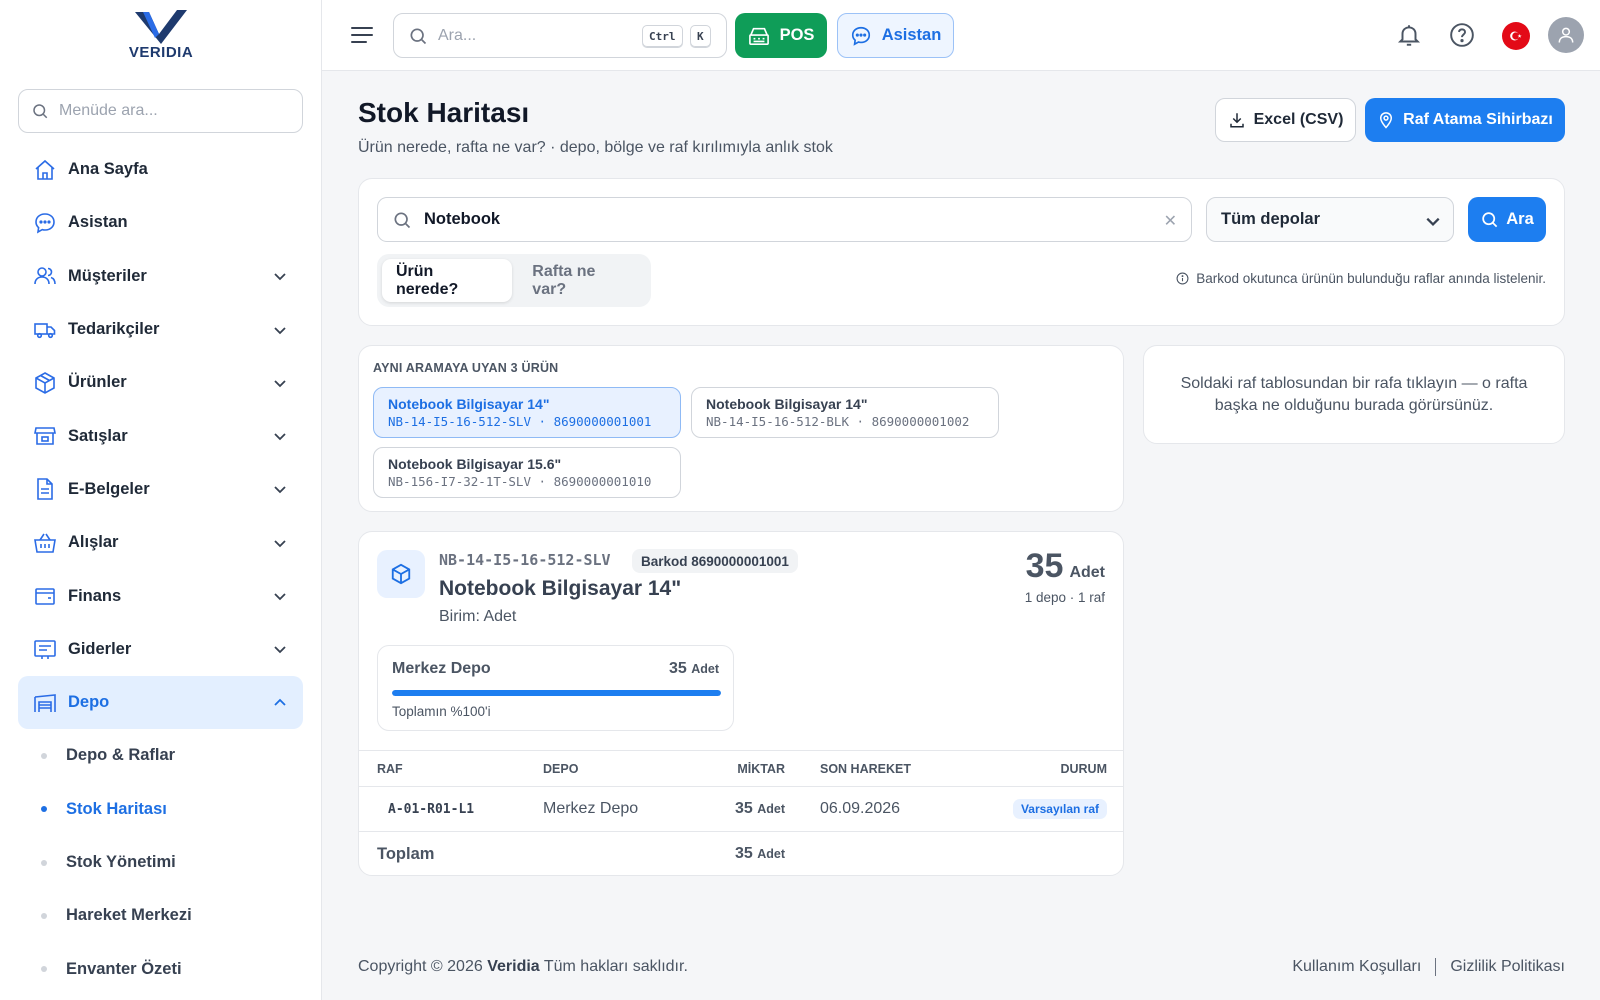 Image resolution: width=1600 pixels, height=1000 pixels. I want to click on chevron-up-icon, so click(280, 702).